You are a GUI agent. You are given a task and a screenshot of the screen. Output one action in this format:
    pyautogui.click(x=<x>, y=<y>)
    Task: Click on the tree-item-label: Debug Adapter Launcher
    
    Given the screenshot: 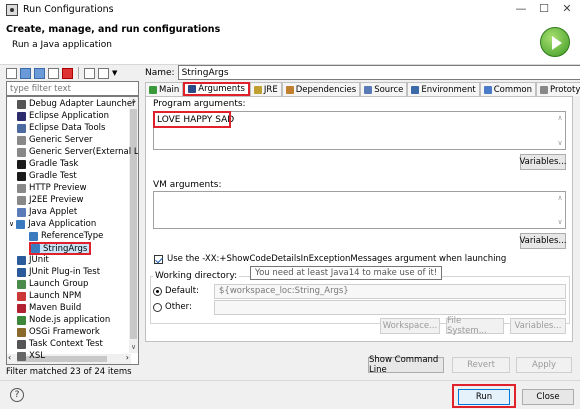 What is the action you would take?
    pyautogui.click(x=82, y=104)
    